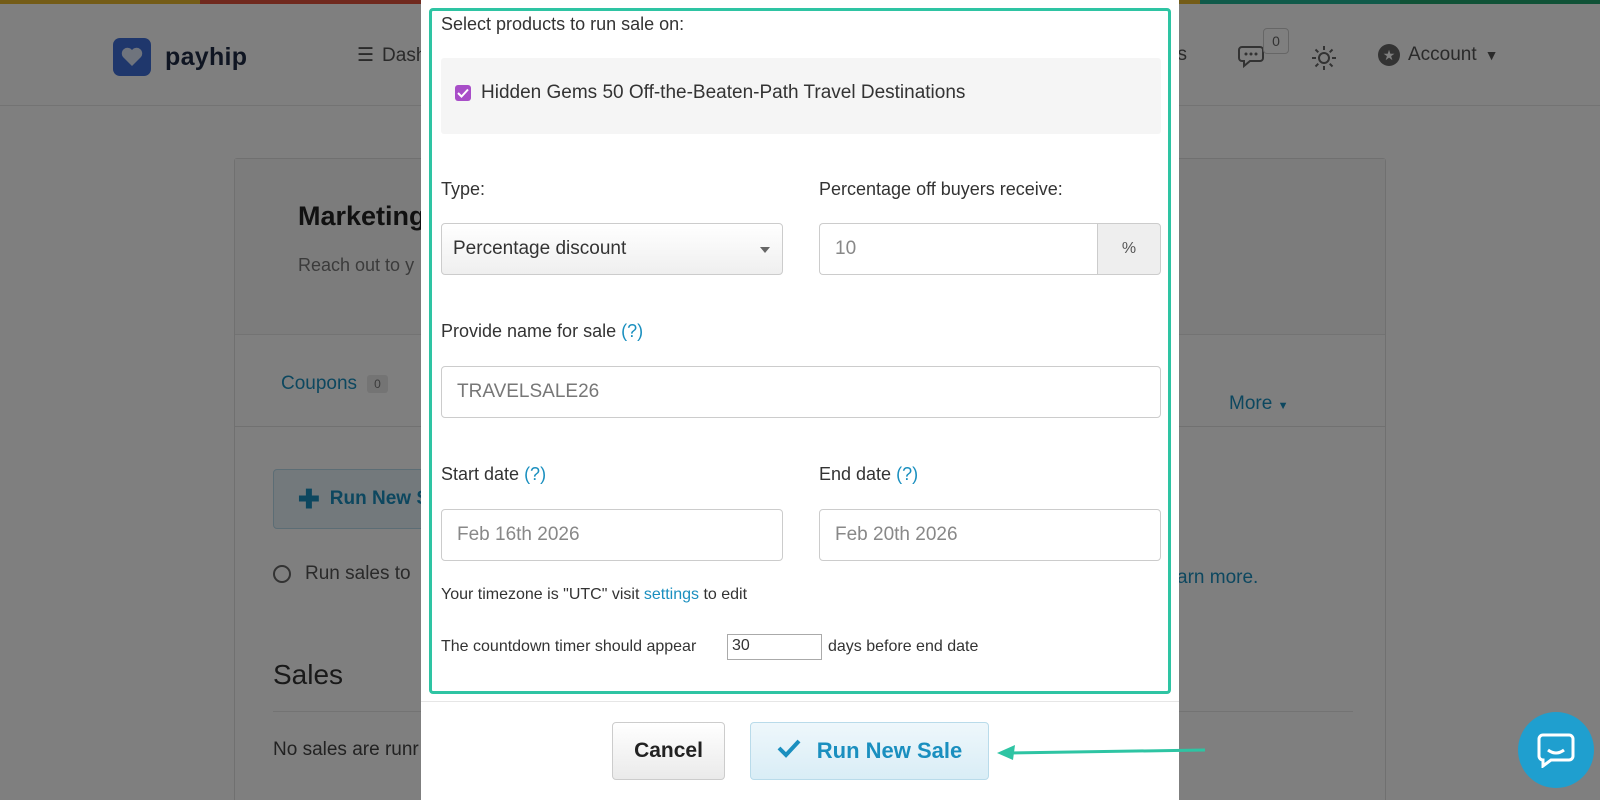  I want to click on countdown-suffix: days before end date, so click(903, 646).